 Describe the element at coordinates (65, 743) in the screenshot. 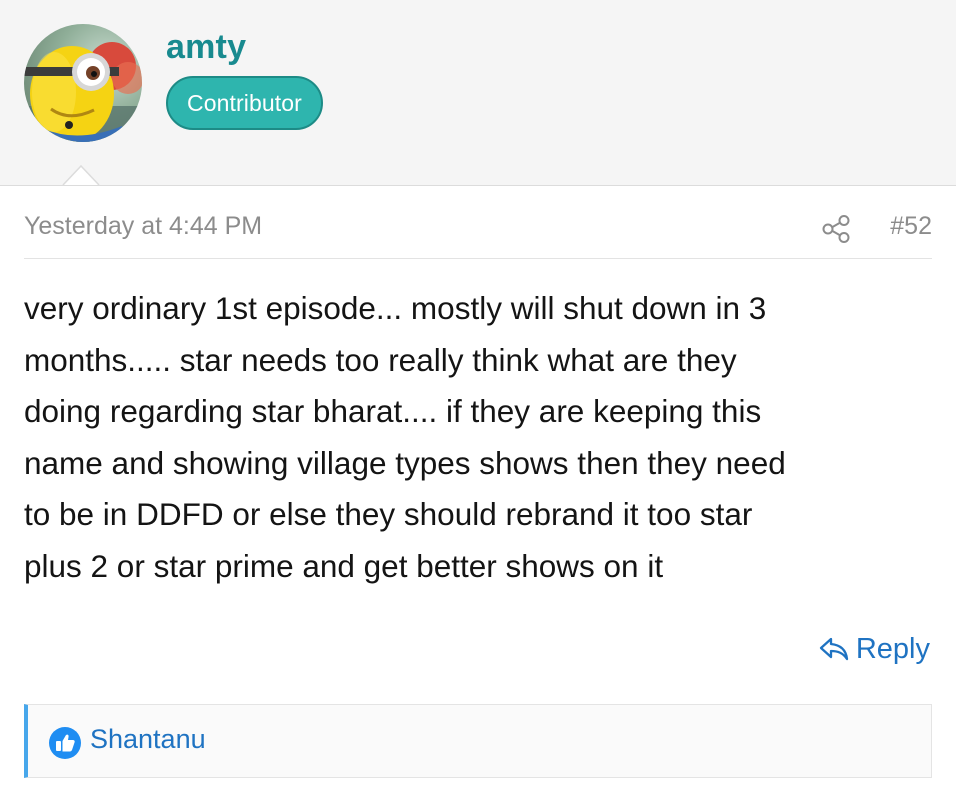

I see `like-icon` at that location.